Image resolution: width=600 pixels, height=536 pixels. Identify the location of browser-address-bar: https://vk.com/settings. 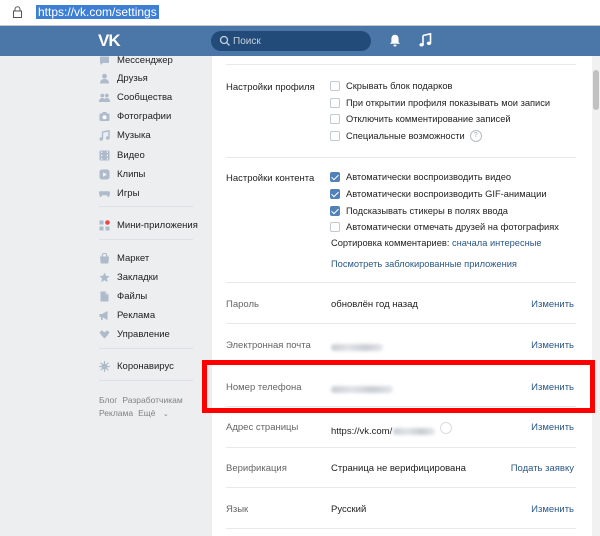
(300, 13).